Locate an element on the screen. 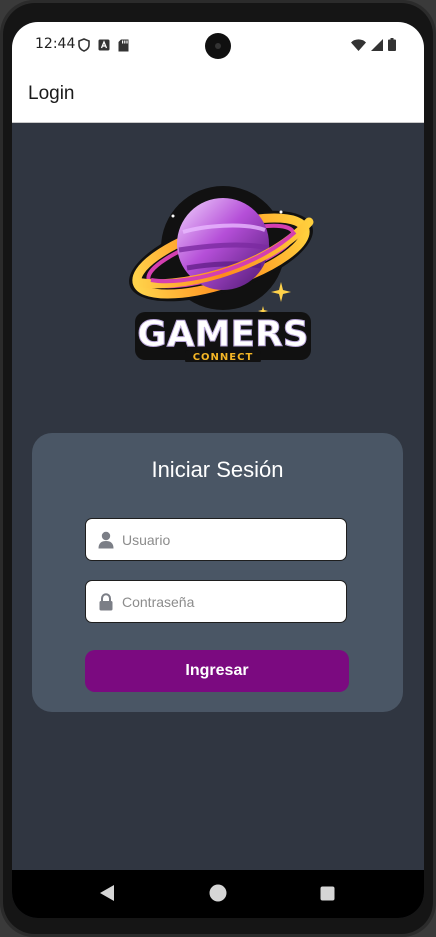  page-title: Login is located at coordinates (51, 93).